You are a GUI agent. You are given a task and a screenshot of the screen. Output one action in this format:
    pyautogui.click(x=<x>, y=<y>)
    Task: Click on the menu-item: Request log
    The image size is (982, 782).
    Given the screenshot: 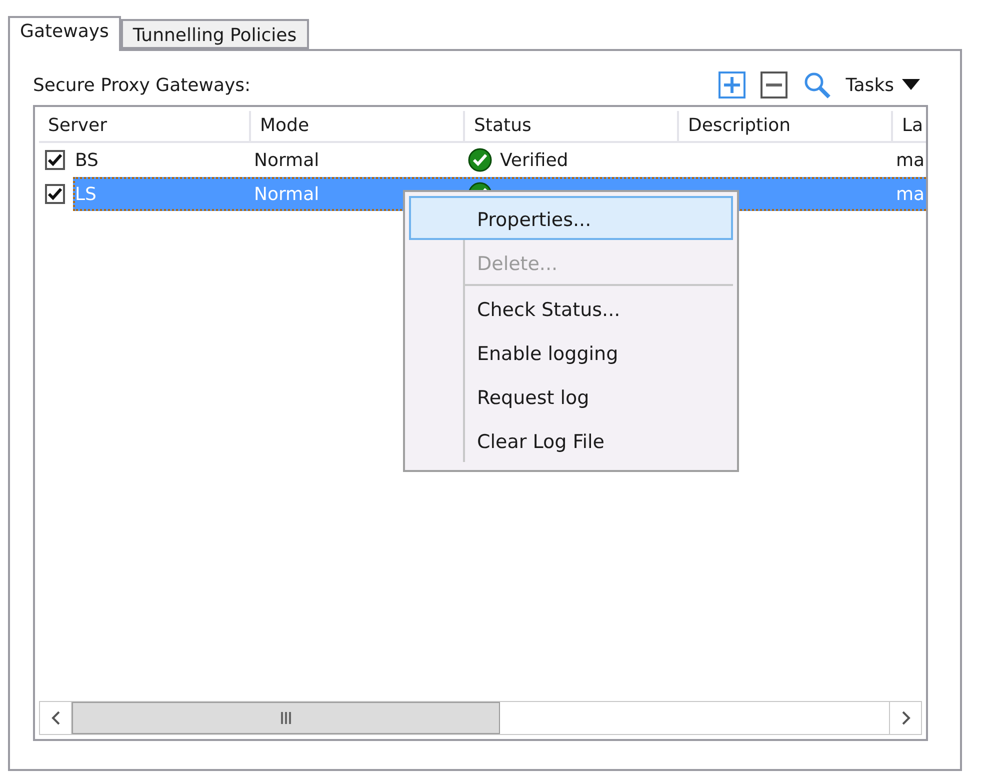 What is the action you would take?
    pyautogui.click(x=571, y=396)
    